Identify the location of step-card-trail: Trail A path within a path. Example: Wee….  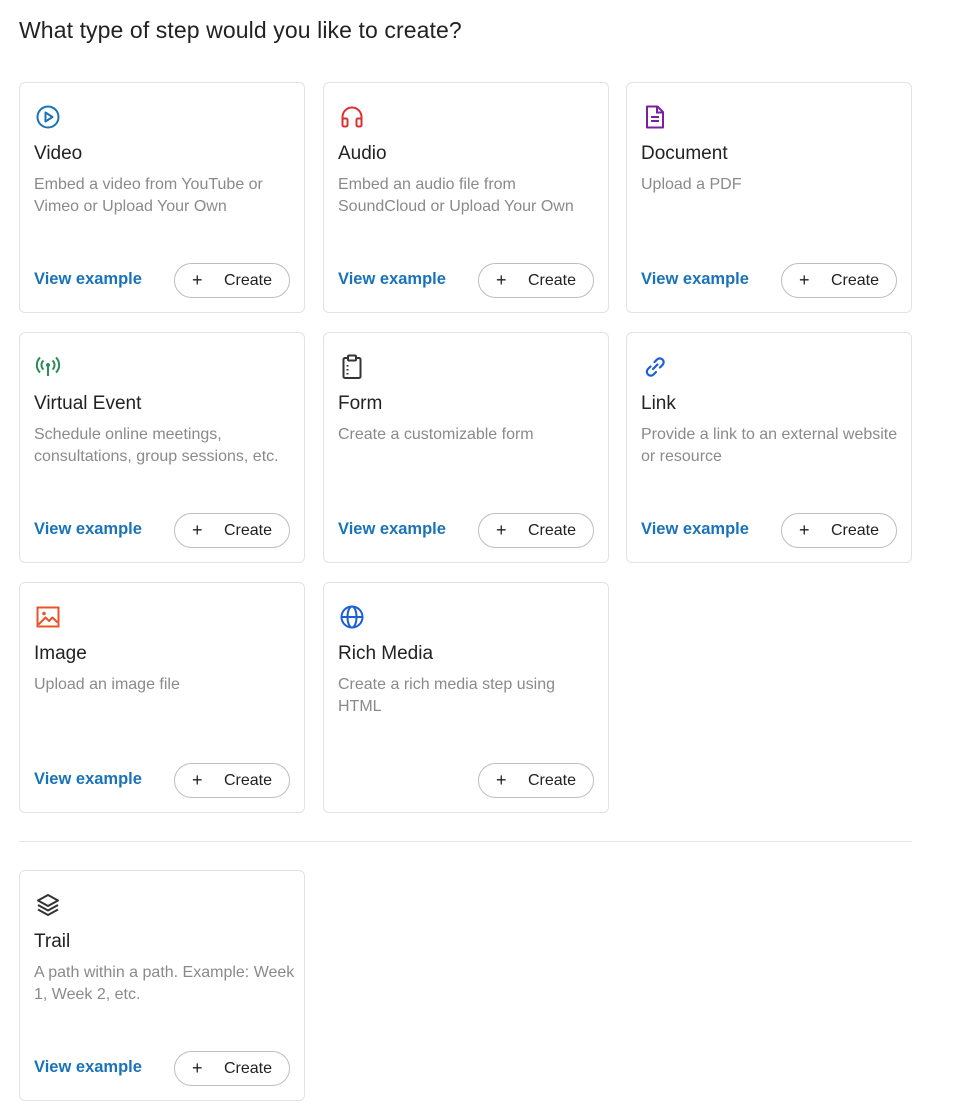
(162, 985).